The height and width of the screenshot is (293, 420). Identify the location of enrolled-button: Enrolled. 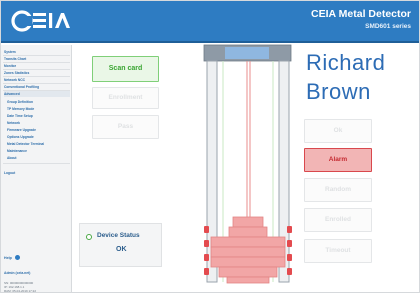
(338, 220).